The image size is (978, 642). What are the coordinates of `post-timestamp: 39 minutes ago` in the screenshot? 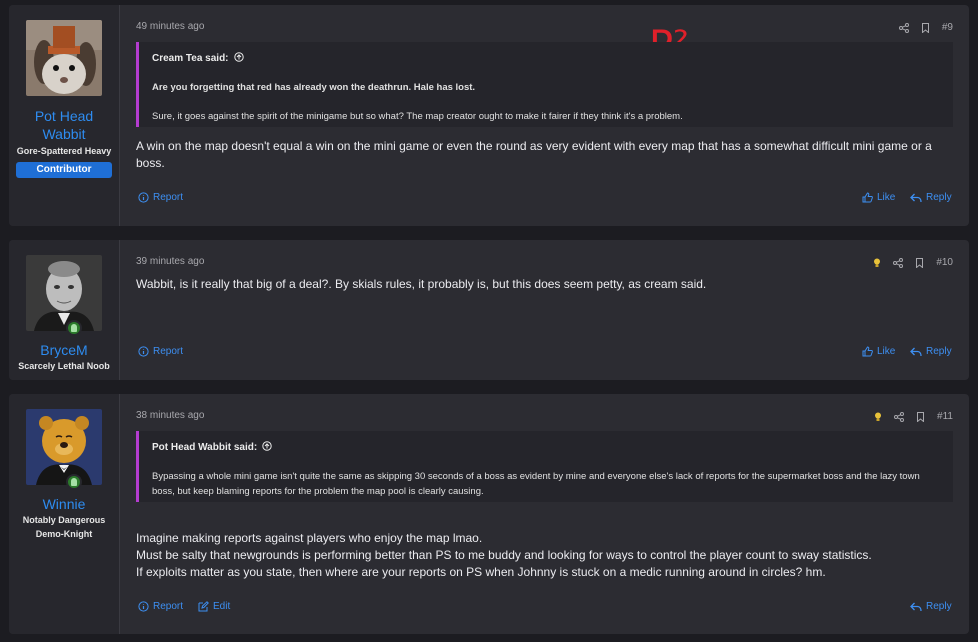 It's located at (170, 261).